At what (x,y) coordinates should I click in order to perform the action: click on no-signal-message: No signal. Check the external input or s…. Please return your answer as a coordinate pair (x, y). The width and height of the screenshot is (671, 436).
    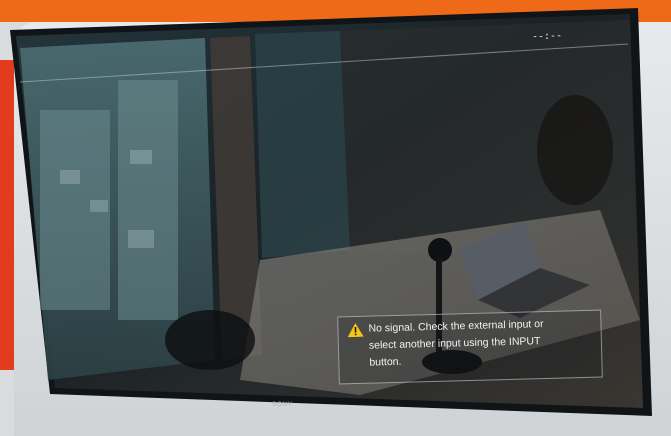
    Looking at the image, I should click on (481, 343).